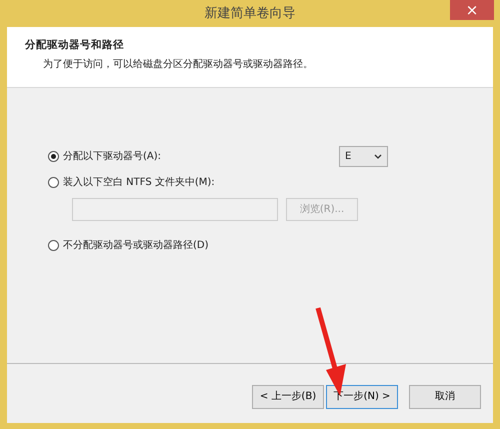  Describe the element at coordinates (139, 182) in the screenshot. I see `option-label: 装入以下空白 NTFS 文件夹中(M):` at that location.